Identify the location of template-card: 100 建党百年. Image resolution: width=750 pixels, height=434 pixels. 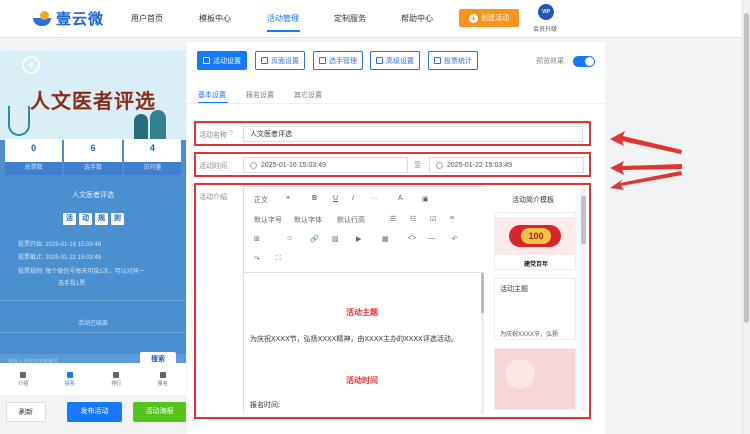
(535, 241).